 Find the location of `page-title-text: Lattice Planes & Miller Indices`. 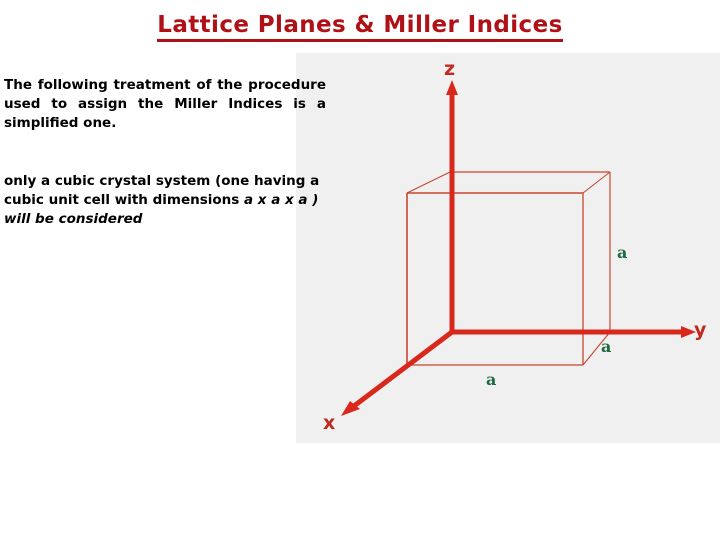

page-title-text: Lattice Planes & Miller Indices is located at coordinates (360, 27).